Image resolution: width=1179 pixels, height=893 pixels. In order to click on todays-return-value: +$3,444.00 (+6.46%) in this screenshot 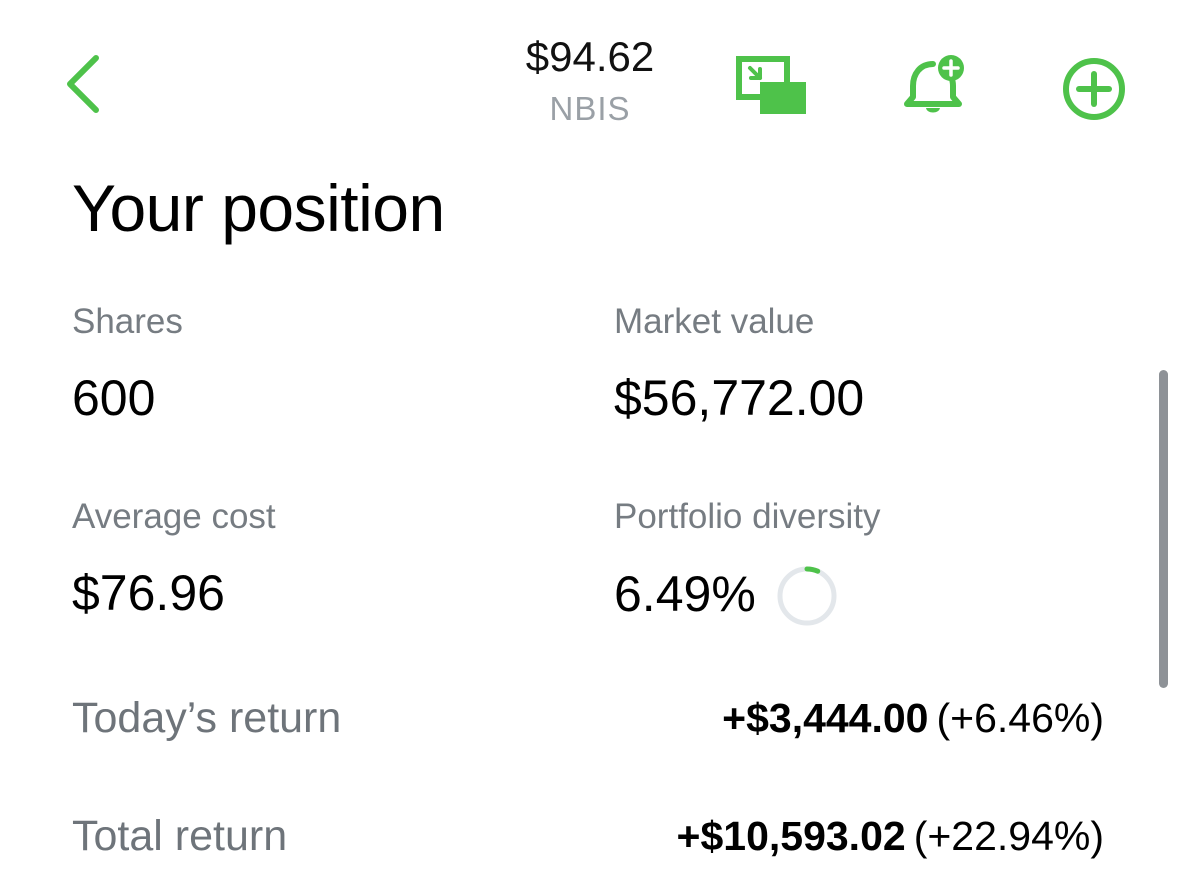, I will do `click(913, 718)`.